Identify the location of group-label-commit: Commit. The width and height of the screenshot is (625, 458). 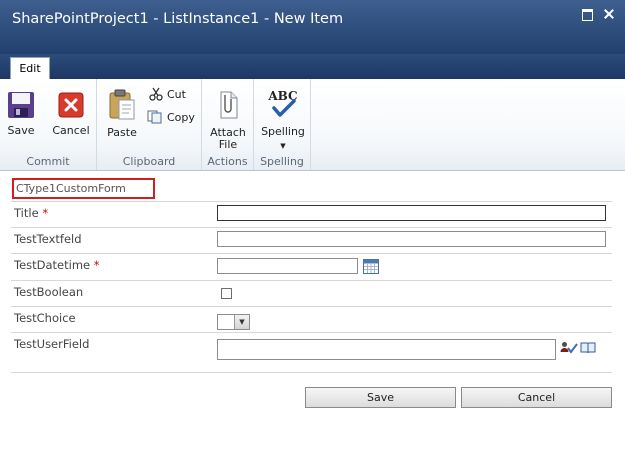
(48, 161).